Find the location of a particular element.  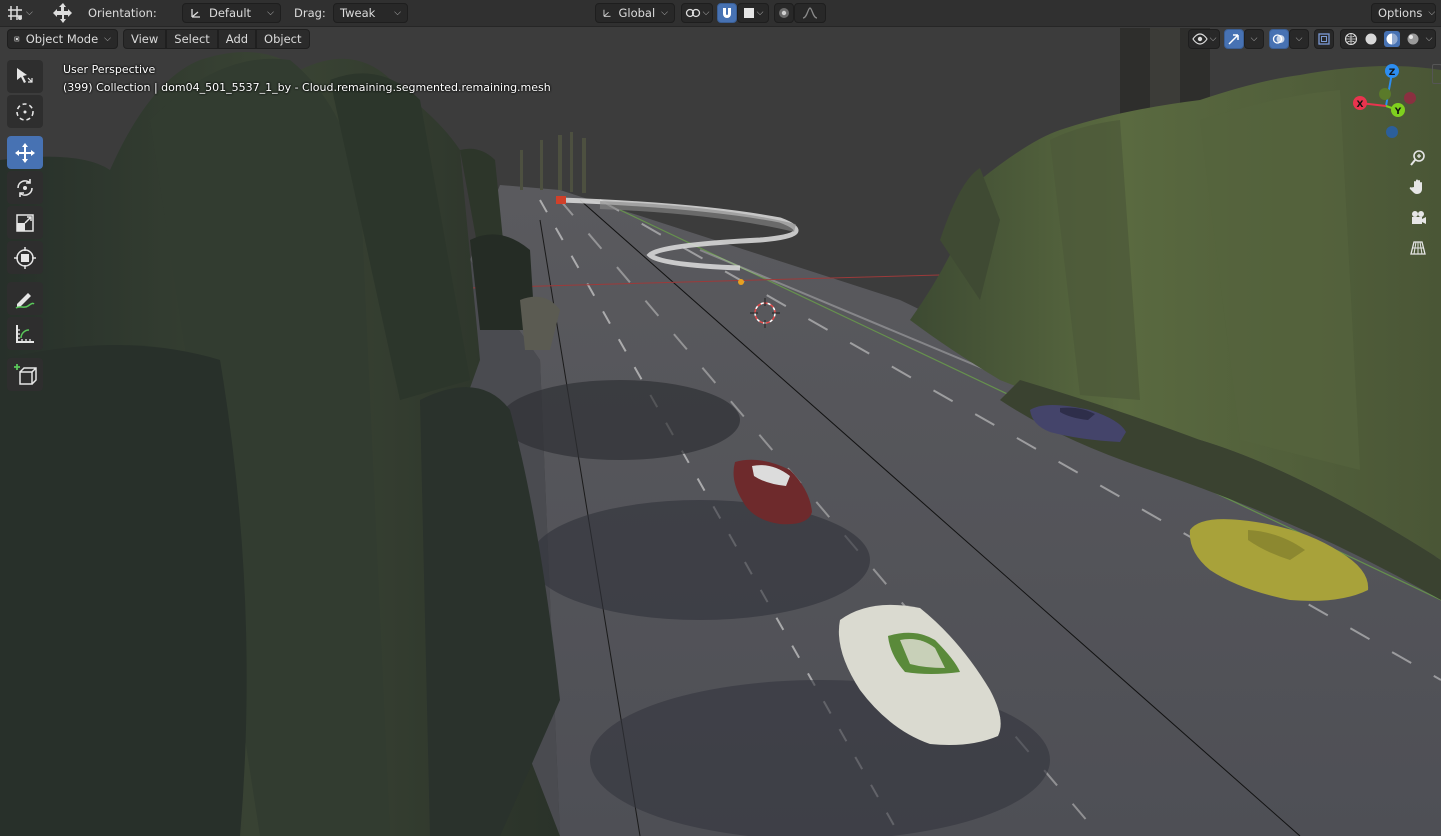

gizmo-dropdown: ⌵ is located at coordinates (1254, 39).